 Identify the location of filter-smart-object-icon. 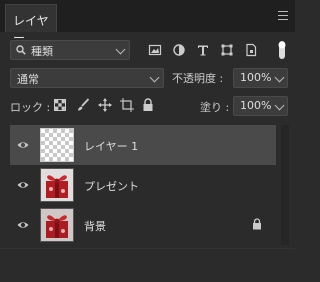
(251, 50).